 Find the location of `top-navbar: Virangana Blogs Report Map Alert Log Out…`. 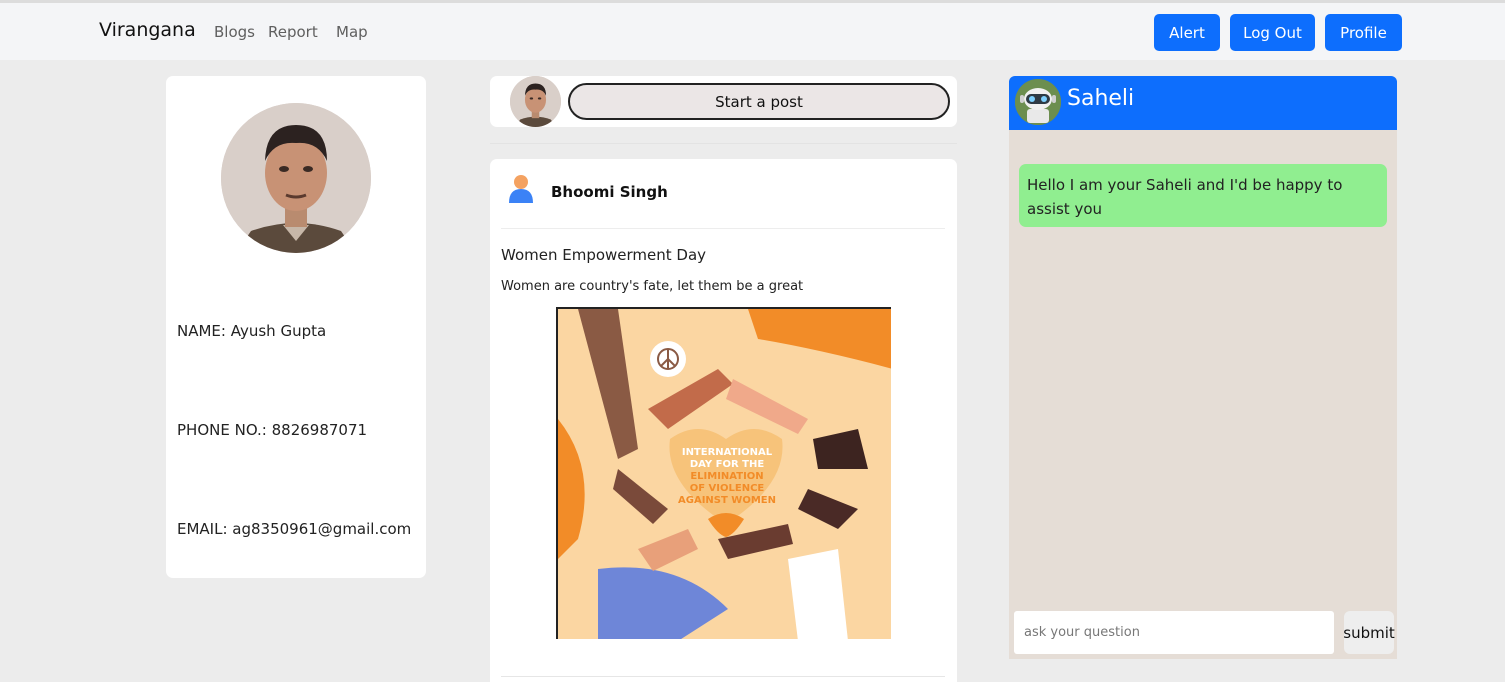

top-navbar: Virangana Blogs Report Map Alert Log Out… is located at coordinates (752, 30).